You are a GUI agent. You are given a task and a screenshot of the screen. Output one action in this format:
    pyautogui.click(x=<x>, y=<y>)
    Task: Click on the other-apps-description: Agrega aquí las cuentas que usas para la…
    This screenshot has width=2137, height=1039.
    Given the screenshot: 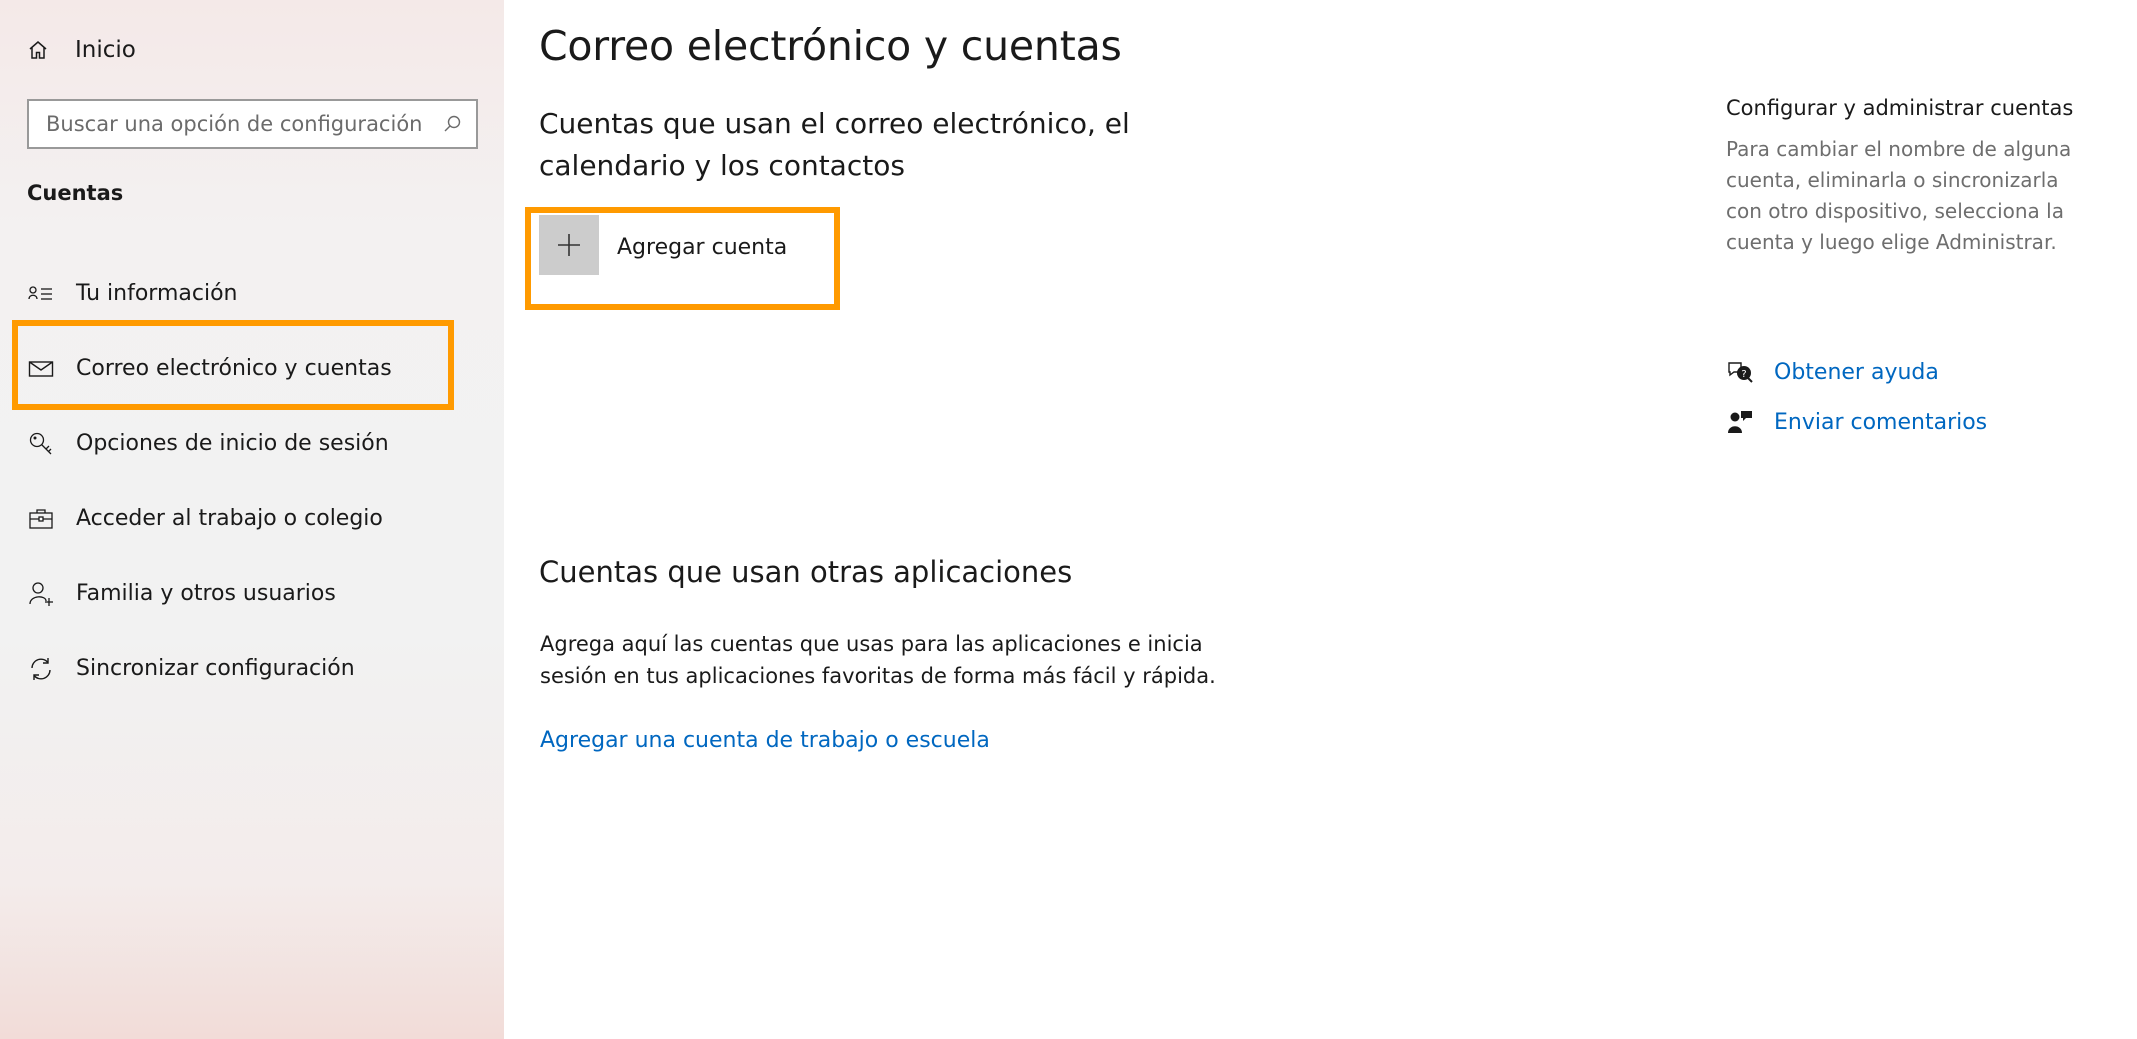 What is the action you would take?
    pyautogui.click(x=878, y=660)
    